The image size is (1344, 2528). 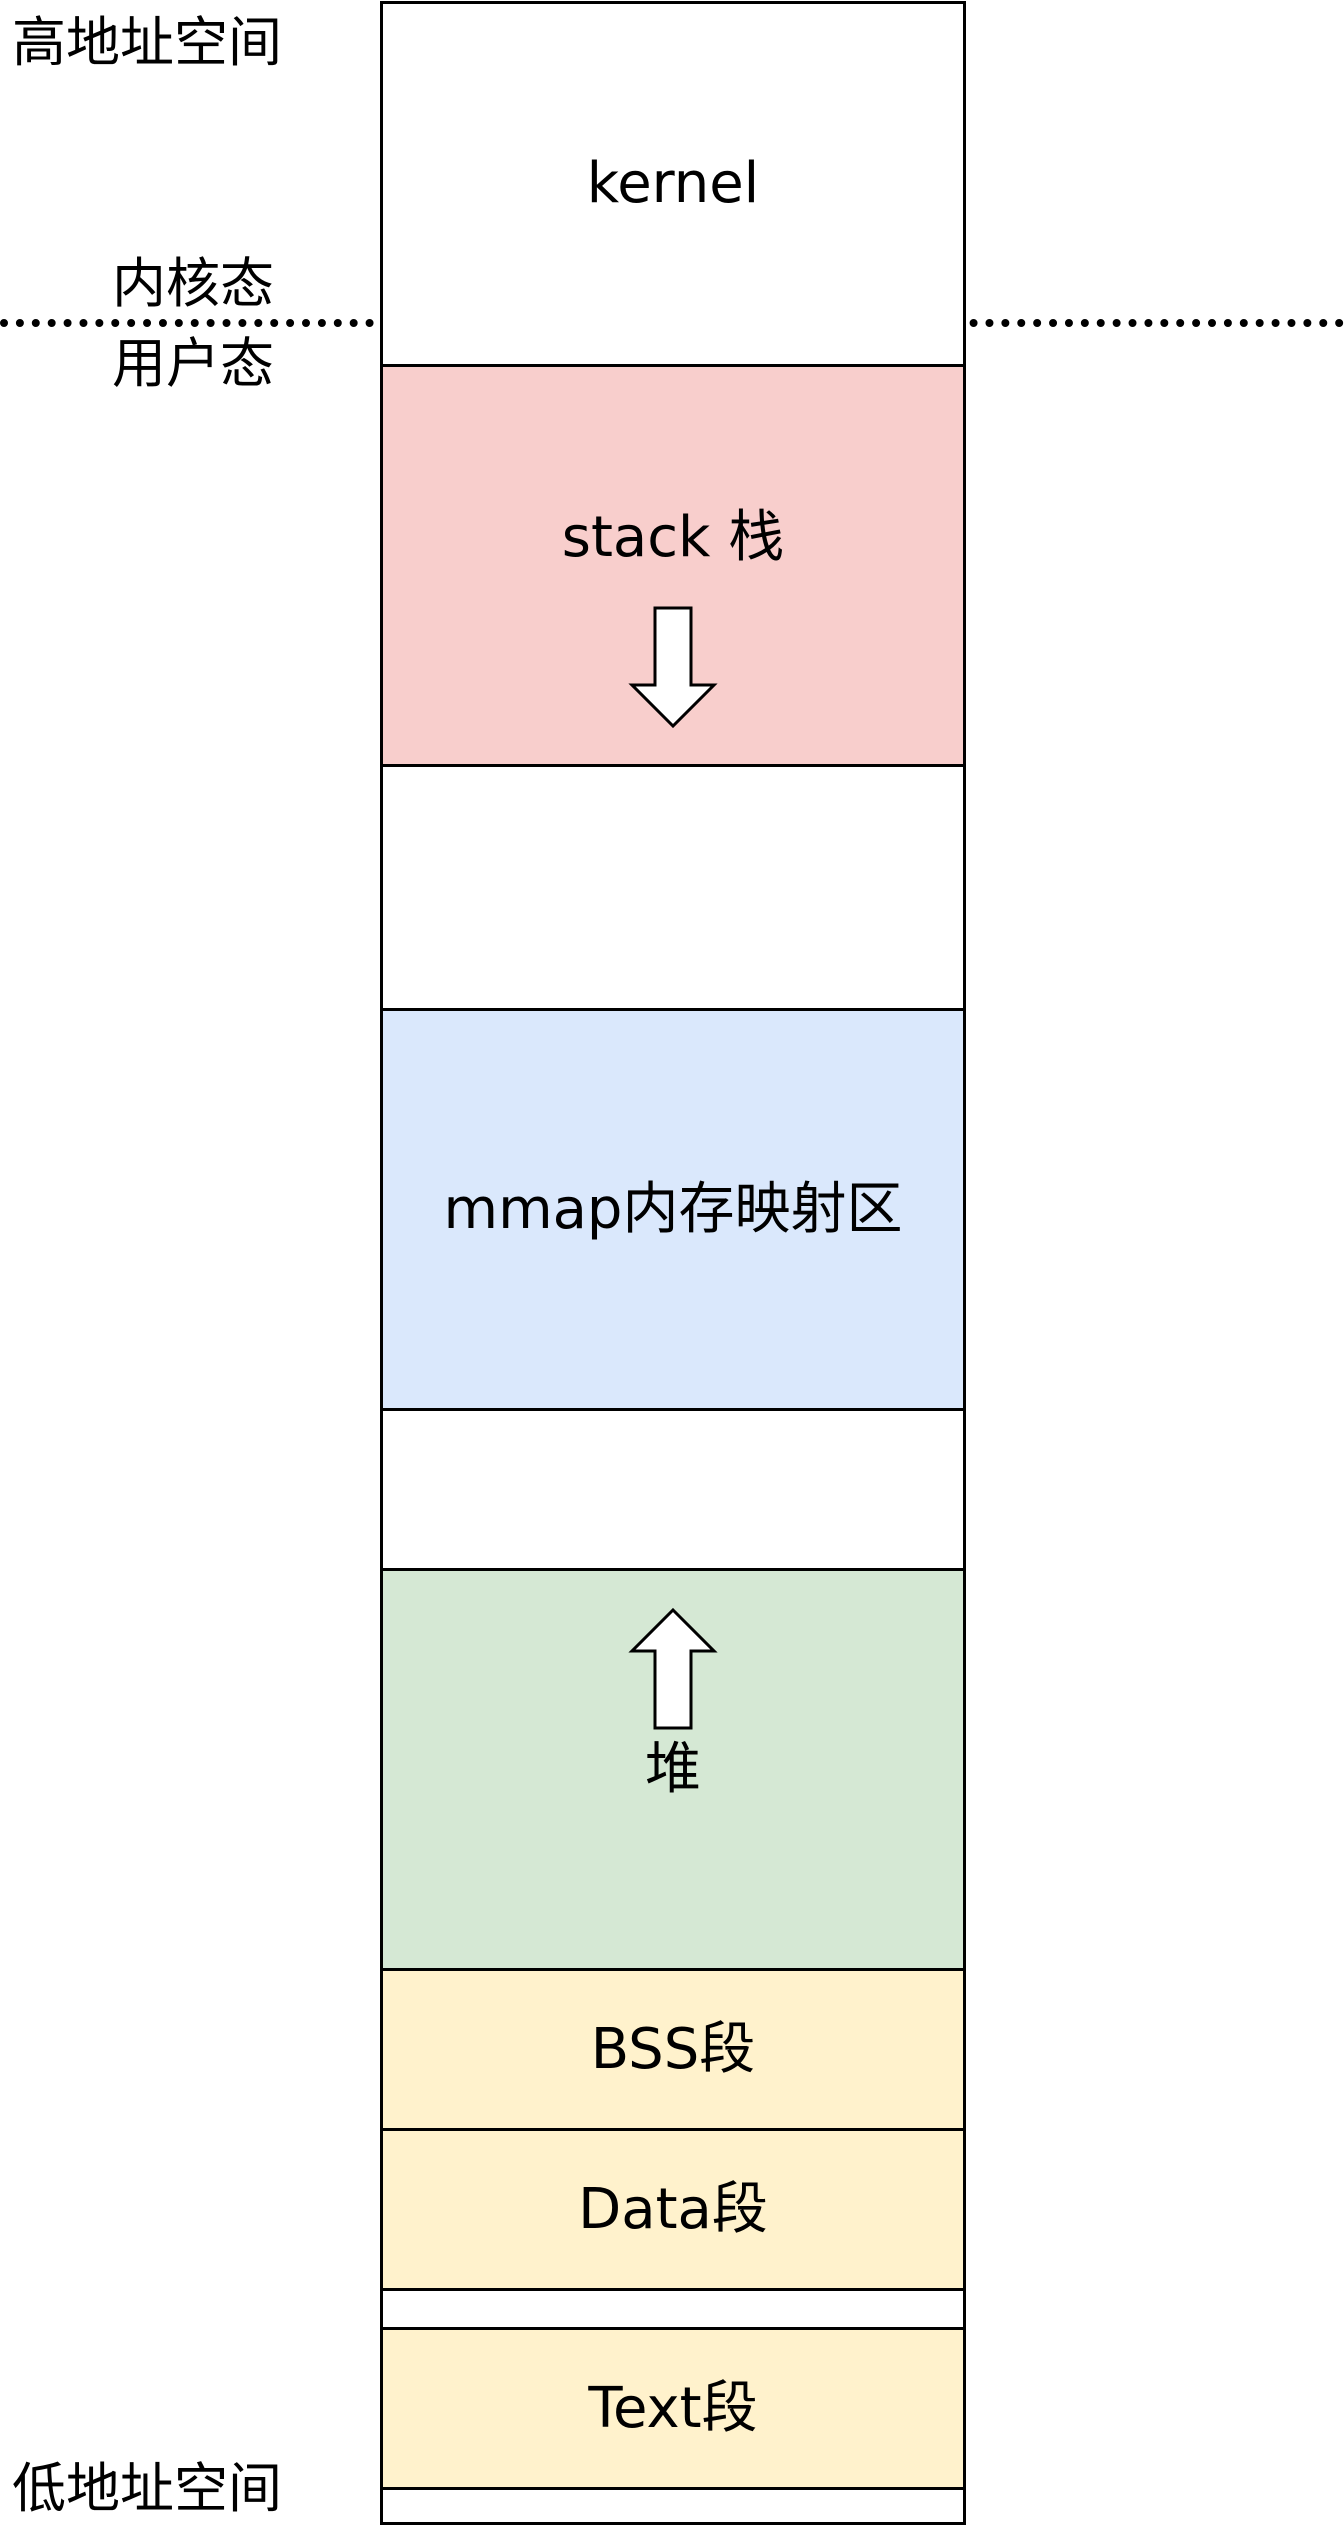 I want to click on kernel-segment: kernel, so click(x=673, y=184).